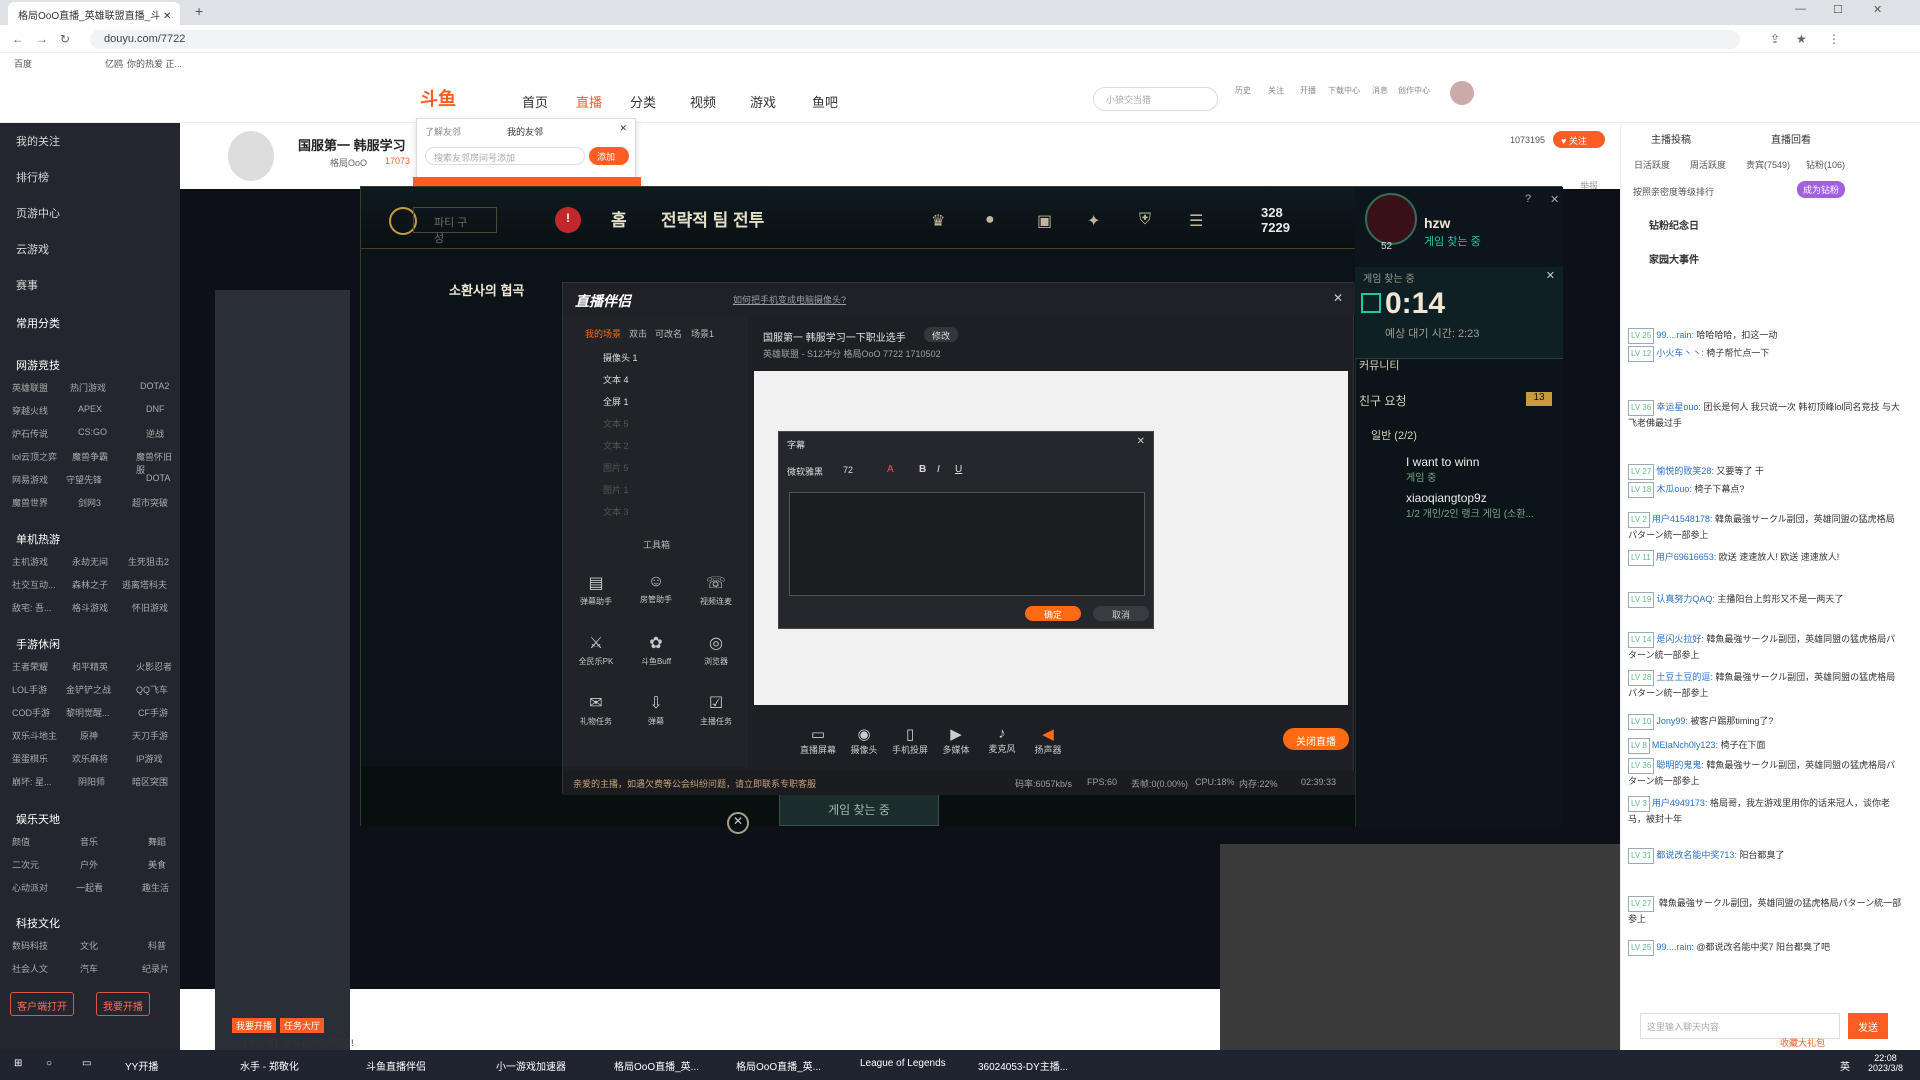  I want to click on edit-title-button: 修改, so click(941, 334).